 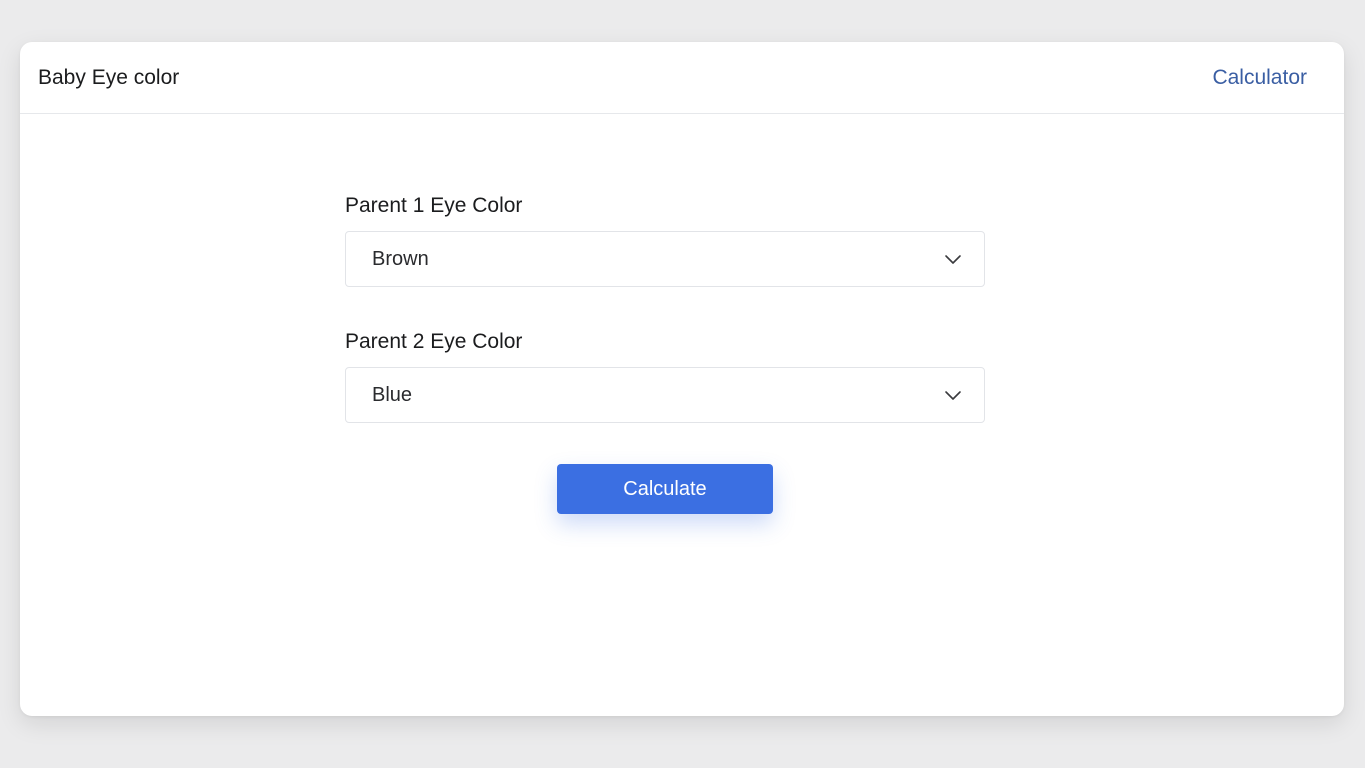 I want to click on submit-area: Calculate, so click(x=665, y=489).